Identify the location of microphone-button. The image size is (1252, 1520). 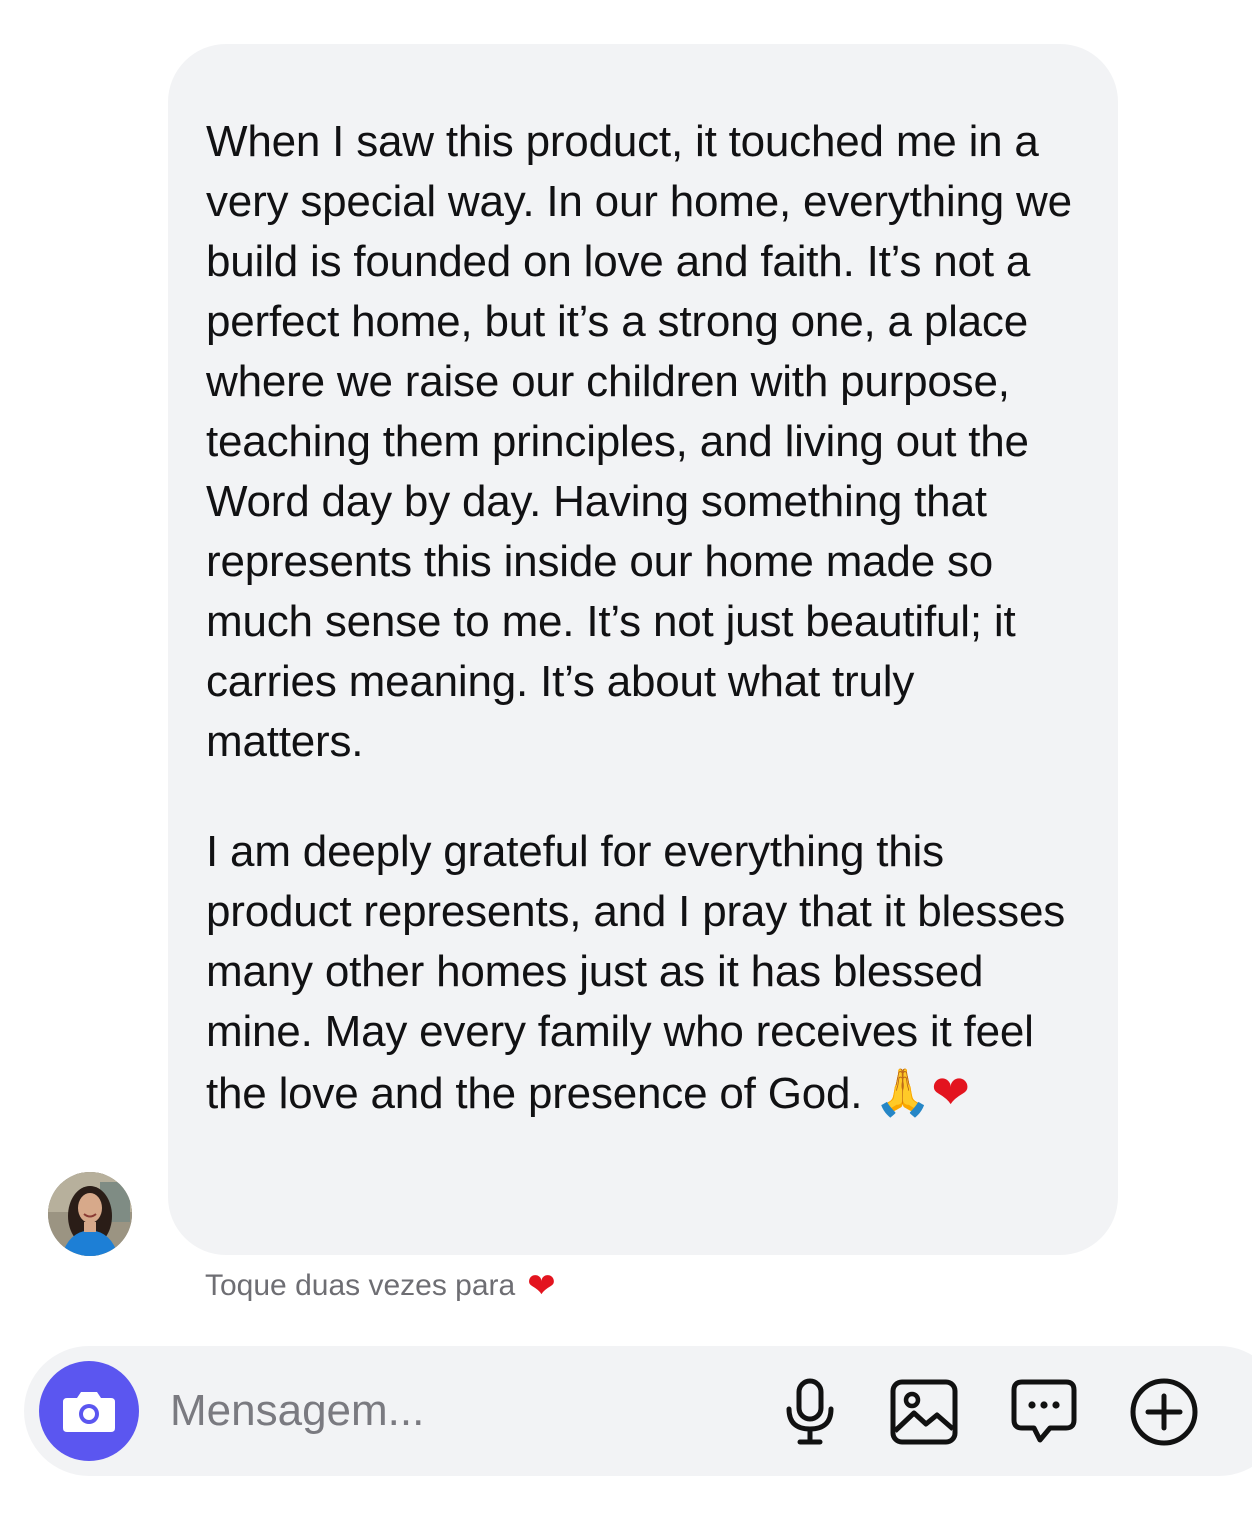
(810, 1412).